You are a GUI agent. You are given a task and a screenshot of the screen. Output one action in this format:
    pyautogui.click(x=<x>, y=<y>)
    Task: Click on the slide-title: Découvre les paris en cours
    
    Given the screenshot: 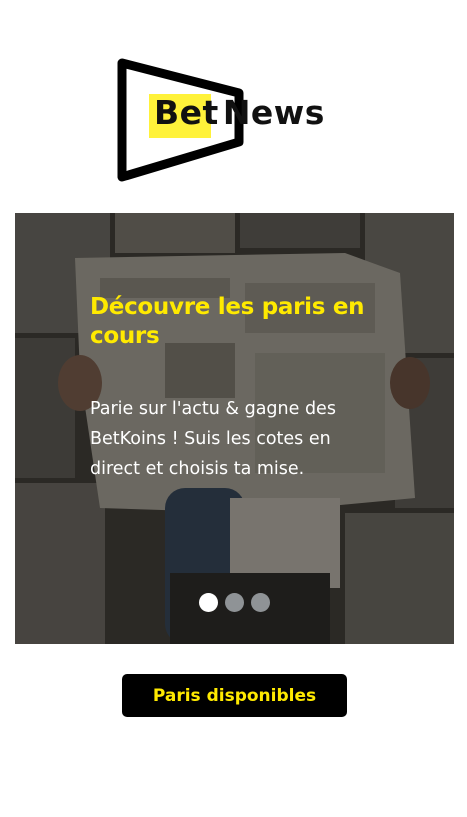 What is the action you would take?
    pyautogui.click(x=227, y=321)
    